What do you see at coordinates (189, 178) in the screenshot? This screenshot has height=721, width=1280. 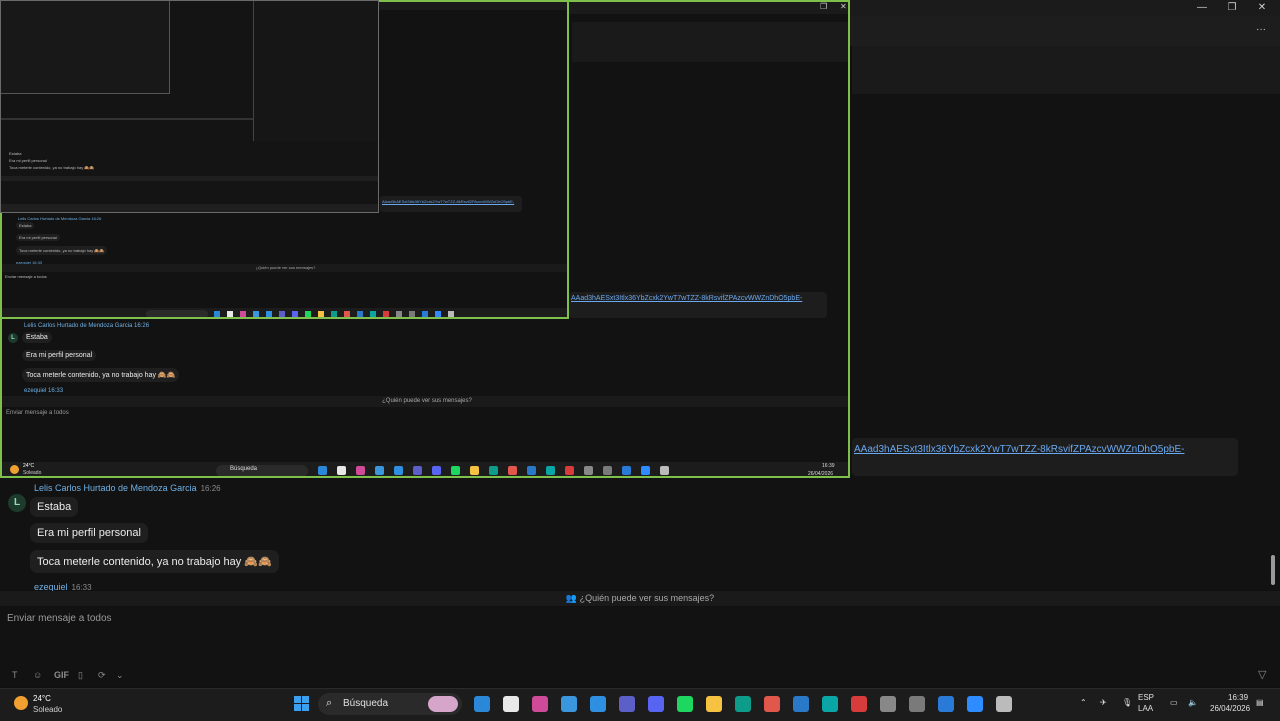 I see `nested3-privacy-bar` at bounding box center [189, 178].